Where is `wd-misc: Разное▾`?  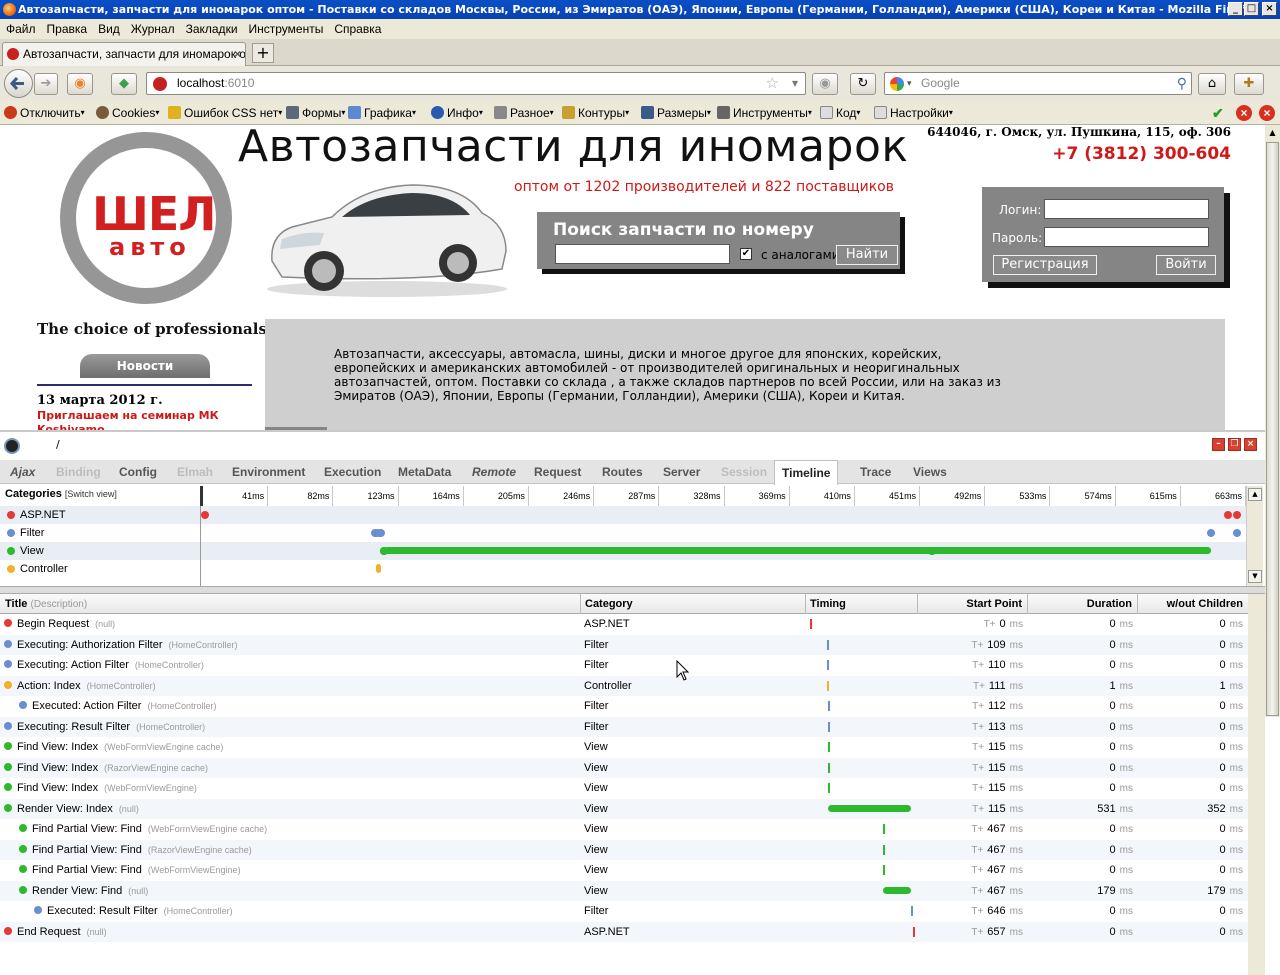 wd-misc: Разное▾ is located at coordinates (524, 113).